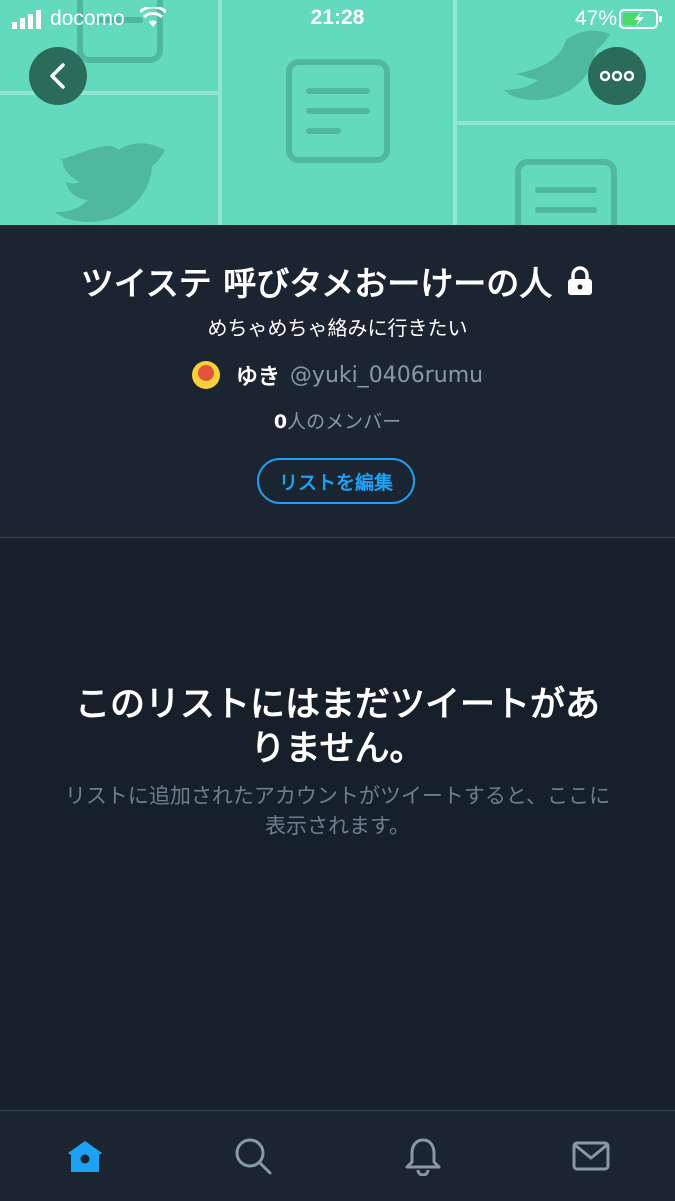 The height and width of the screenshot is (1201, 675). I want to click on edit-list-button: リストを編集, so click(336, 481).